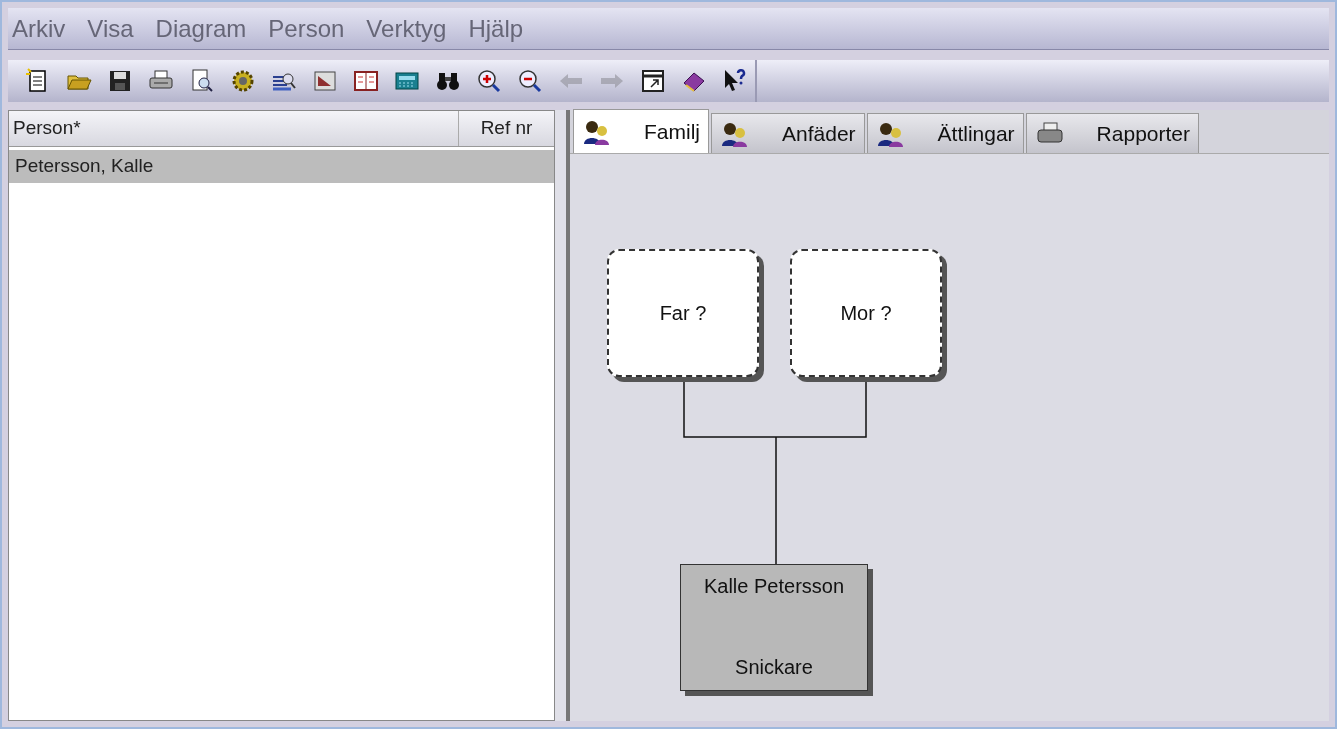 The image size is (1337, 729). Describe the element at coordinates (489, 81) in the screenshot. I see `zoom-in-icon` at that location.